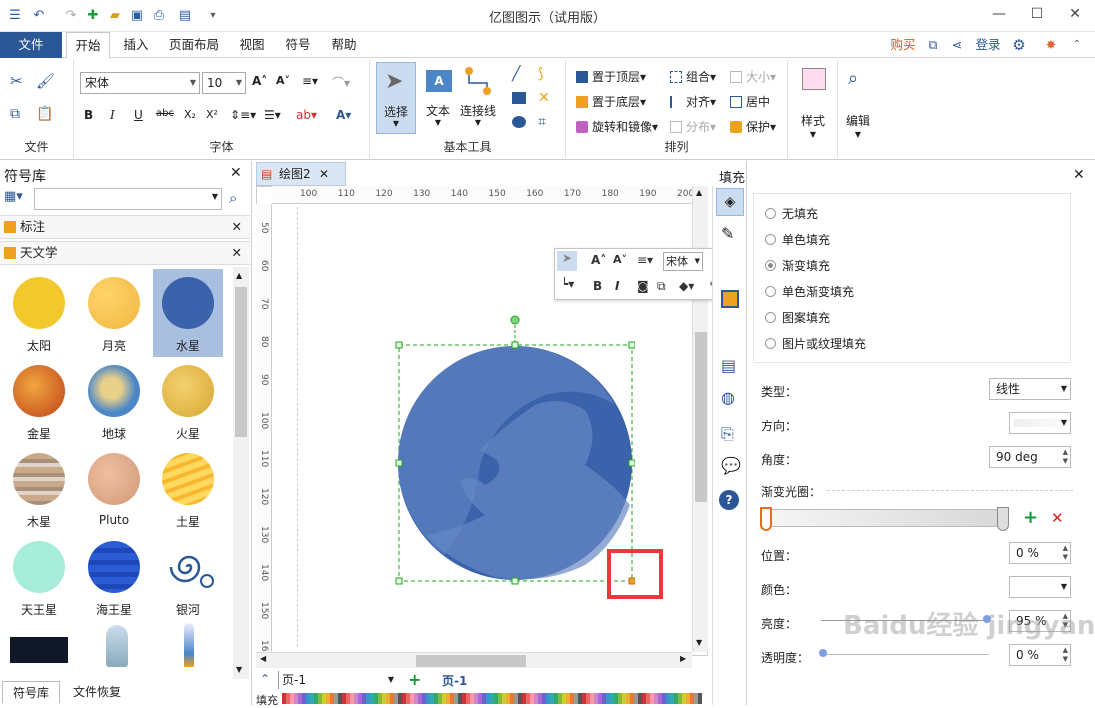  What do you see at coordinates (797, 317) in the screenshot?
I see `radio-pattern-fill: 图案填充` at bounding box center [797, 317].